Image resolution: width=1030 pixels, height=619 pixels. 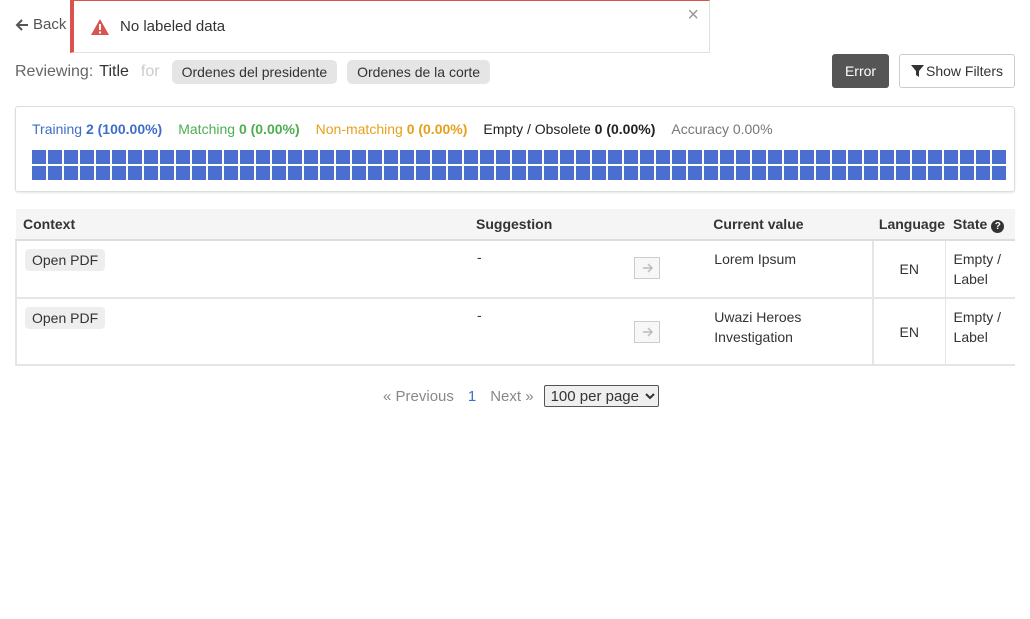 I want to click on show-filters-button: Show Filters, so click(x=957, y=71).